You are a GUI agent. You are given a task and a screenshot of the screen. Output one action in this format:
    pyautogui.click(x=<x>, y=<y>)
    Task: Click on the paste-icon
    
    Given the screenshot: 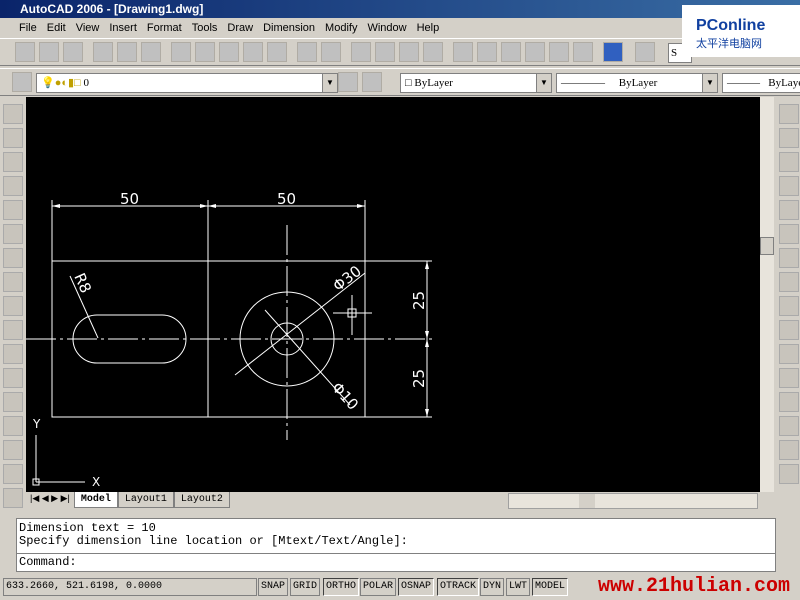 What is the action you would take?
    pyautogui.click(x=229, y=52)
    